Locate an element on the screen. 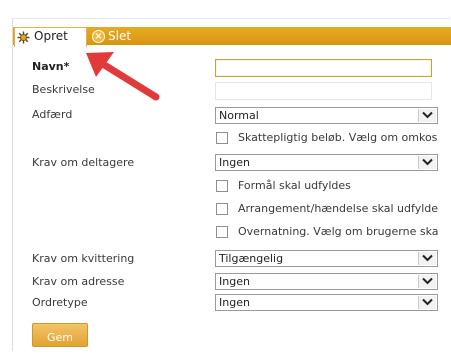 This screenshot has height=356, width=451. description-label: Beskrivelse is located at coordinates (63, 89).